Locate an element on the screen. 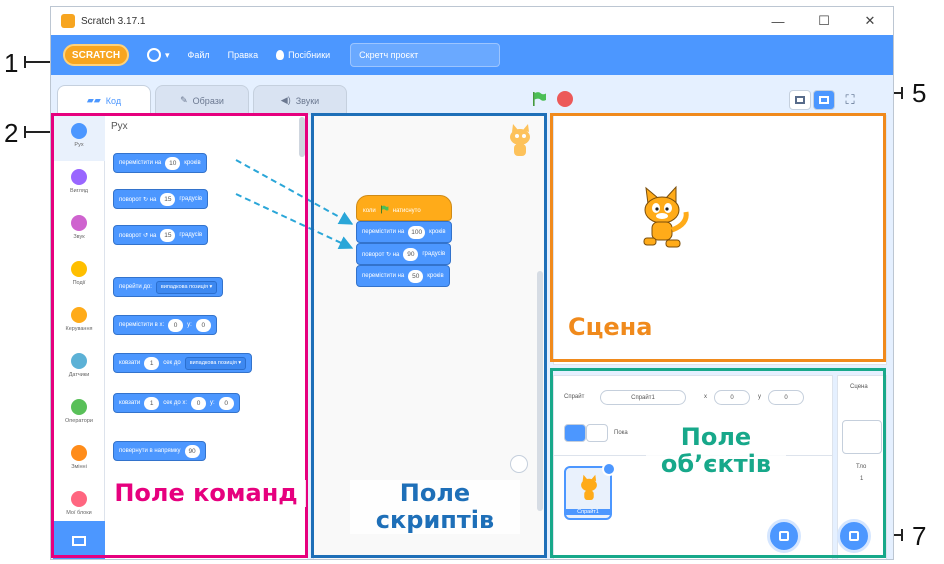 The height and width of the screenshot is (564, 944). callout-5-tick is located at coordinates (902, 93).